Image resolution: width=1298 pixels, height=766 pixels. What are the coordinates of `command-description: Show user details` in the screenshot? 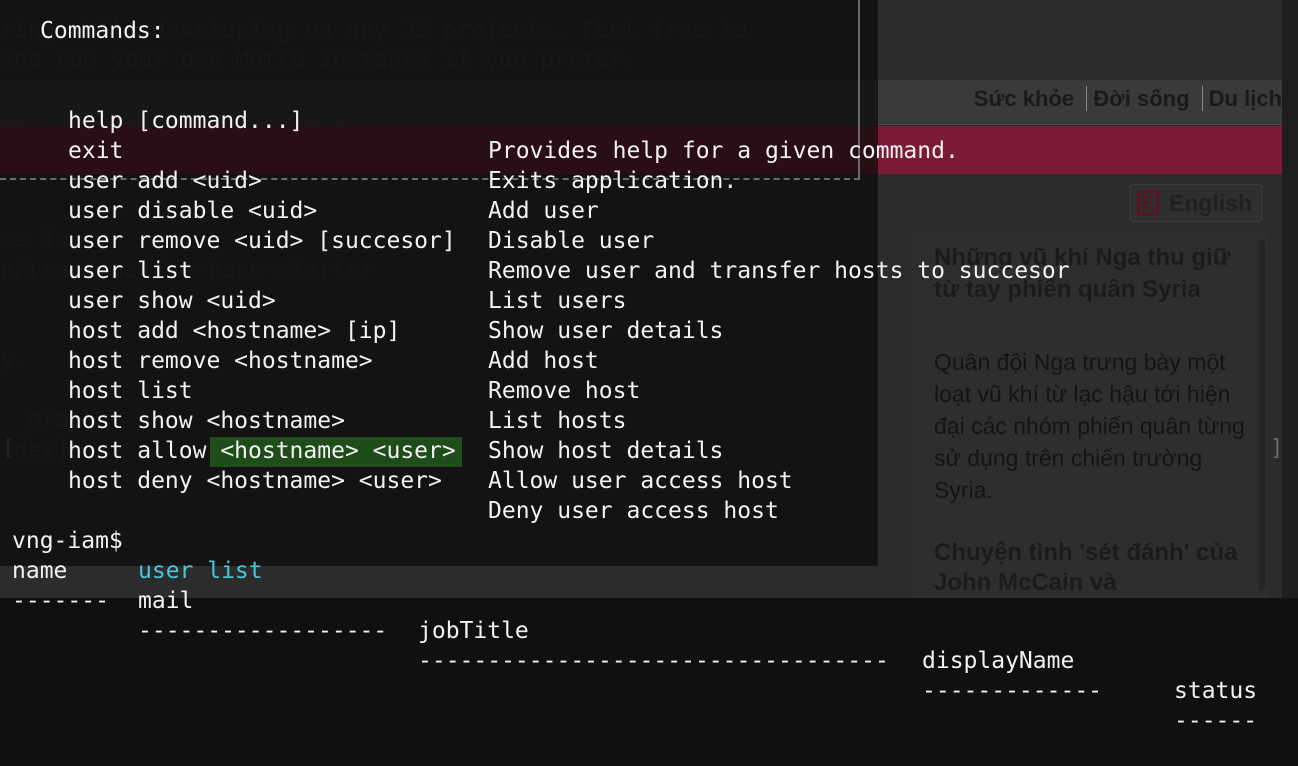 It's located at (606, 331).